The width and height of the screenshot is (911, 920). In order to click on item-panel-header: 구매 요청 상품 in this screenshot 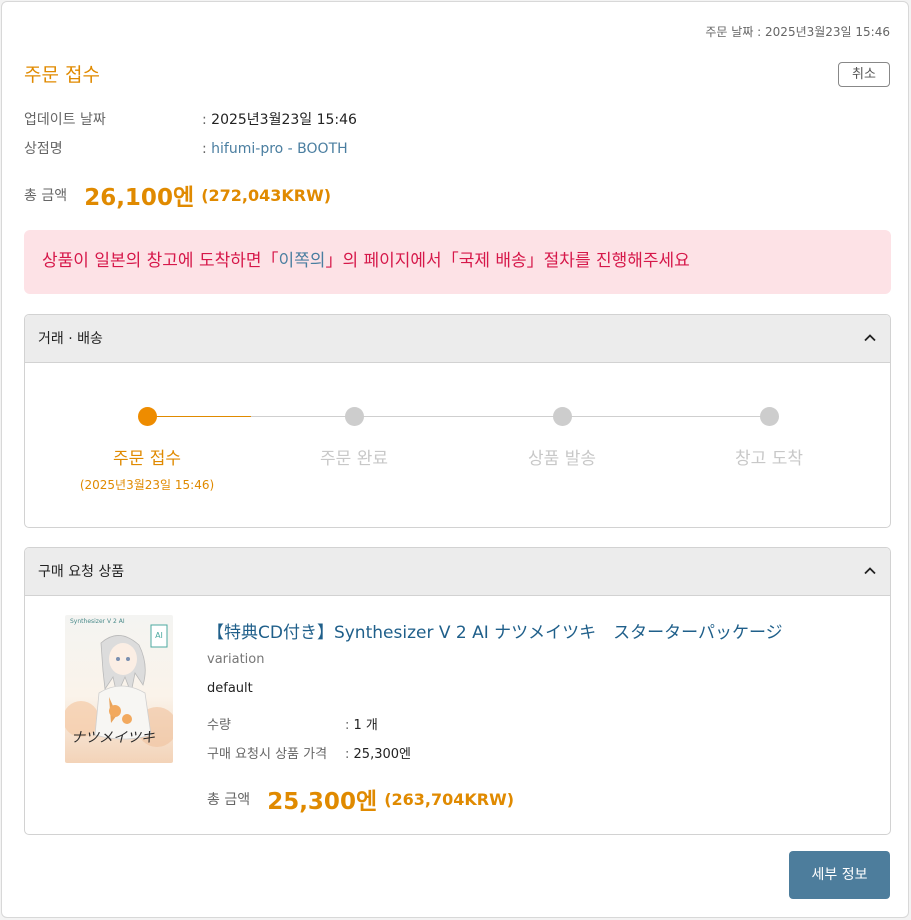, I will do `click(457, 572)`.